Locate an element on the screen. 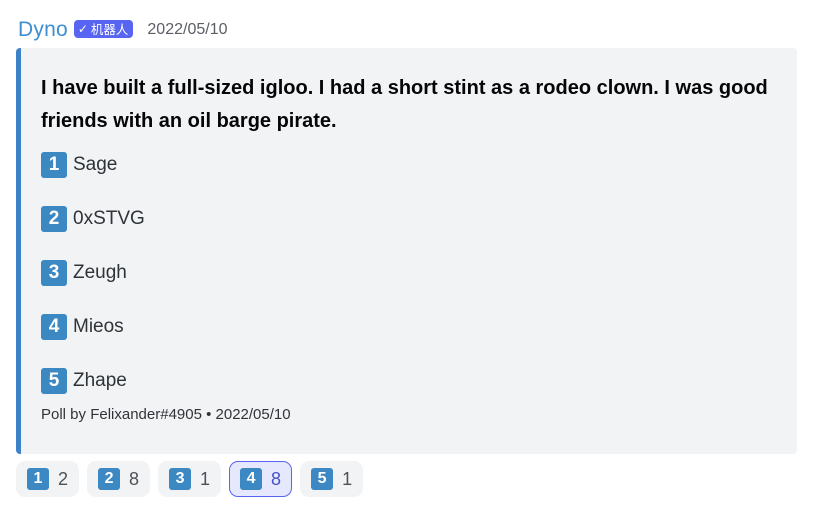 This screenshot has height=510, width=829. poll-option: 4 Mieos is located at coordinates (82, 327).